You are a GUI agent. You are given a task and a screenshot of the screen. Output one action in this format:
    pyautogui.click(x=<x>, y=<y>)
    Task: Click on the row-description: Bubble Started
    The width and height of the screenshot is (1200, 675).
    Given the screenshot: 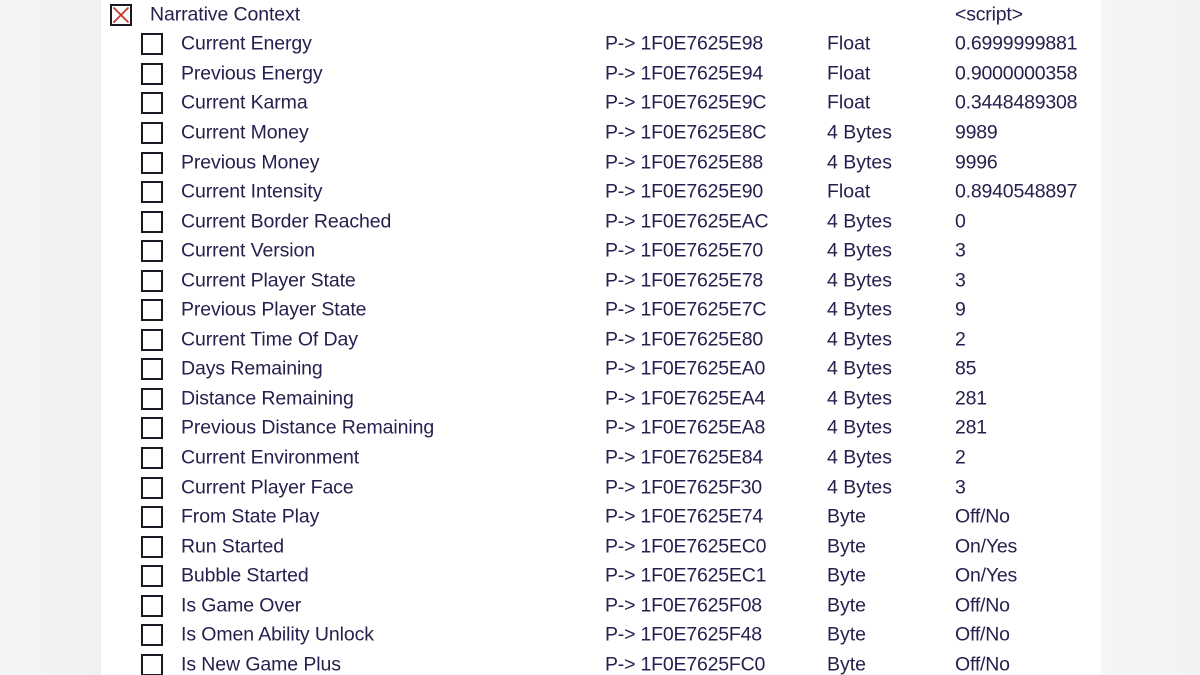 What is the action you would take?
    pyautogui.click(x=245, y=575)
    